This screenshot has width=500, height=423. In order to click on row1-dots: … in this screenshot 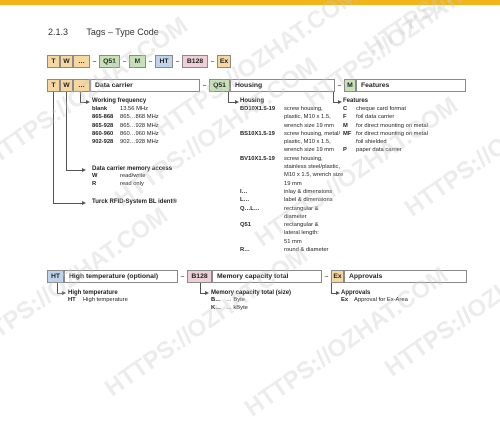, I will do `click(81, 85)`.